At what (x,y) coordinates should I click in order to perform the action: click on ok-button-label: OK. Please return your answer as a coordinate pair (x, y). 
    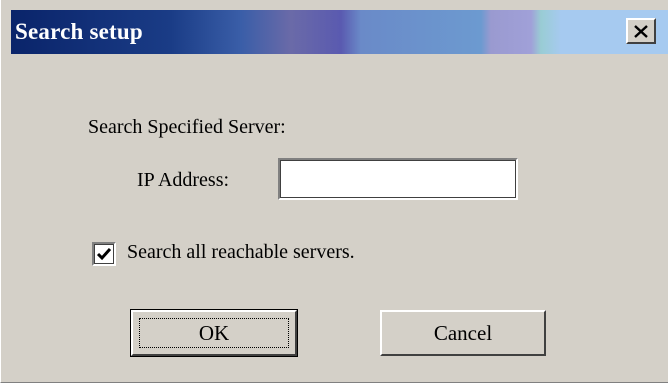
    Looking at the image, I should click on (214, 332).